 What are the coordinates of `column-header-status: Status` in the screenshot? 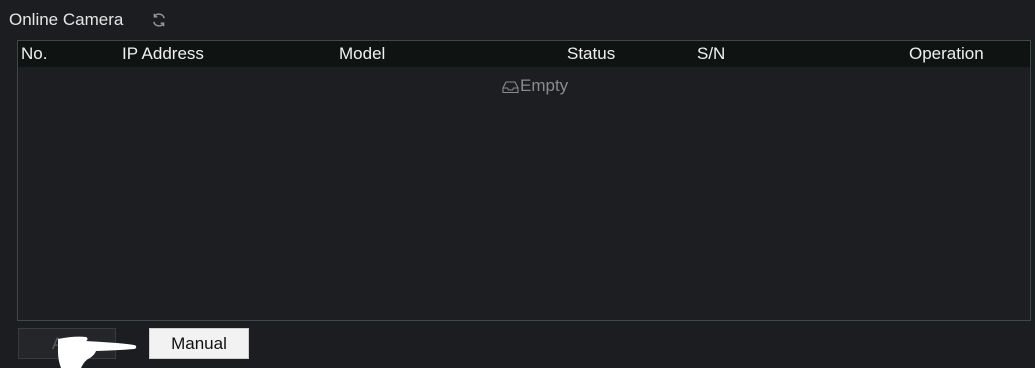 It's located at (591, 53).